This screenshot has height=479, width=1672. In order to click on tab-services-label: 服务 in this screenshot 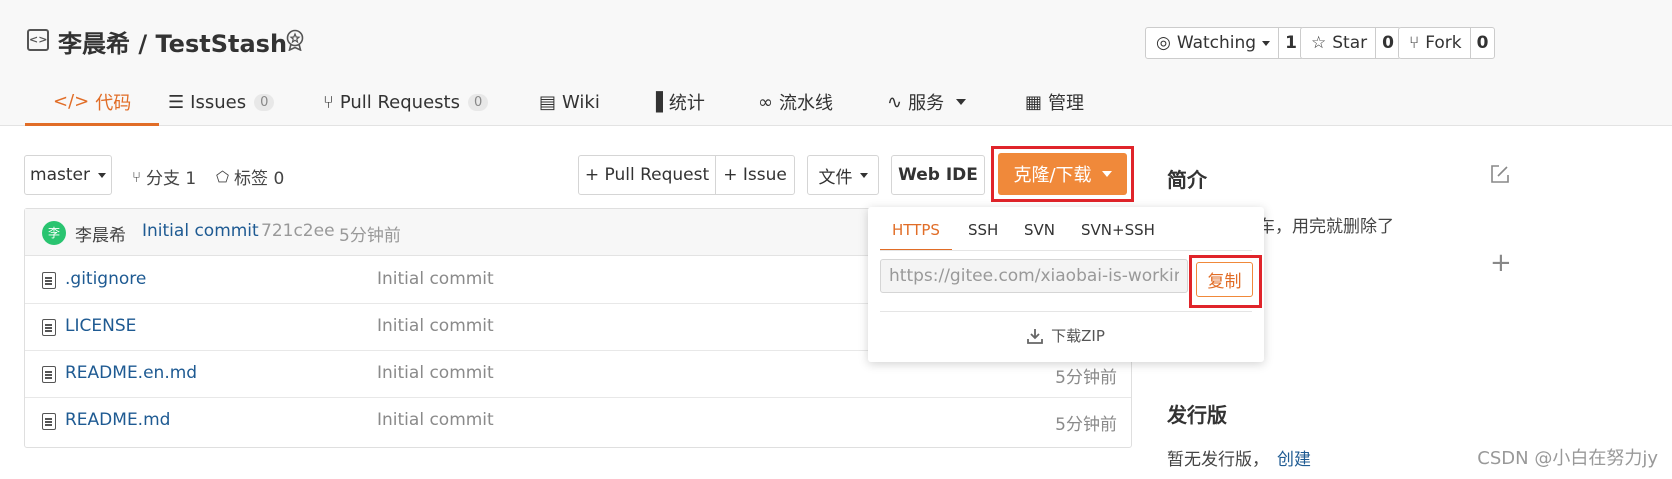, I will do `click(926, 103)`.